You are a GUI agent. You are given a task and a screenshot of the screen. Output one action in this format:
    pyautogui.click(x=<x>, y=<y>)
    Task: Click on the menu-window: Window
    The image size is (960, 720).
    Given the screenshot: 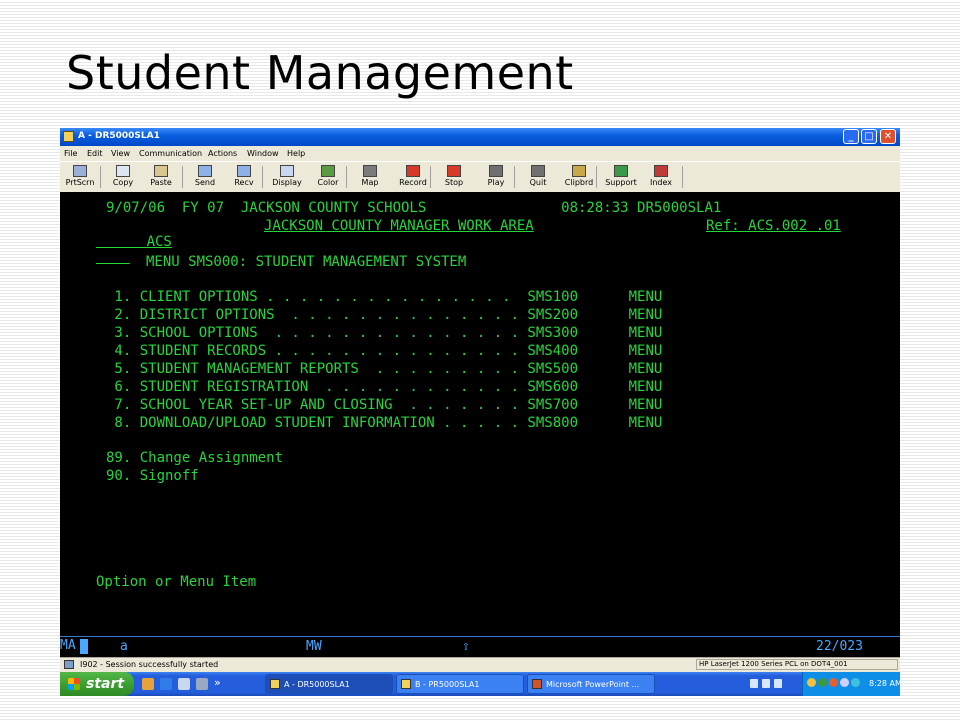 What is the action you would take?
    pyautogui.click(x=263, y=153)
    